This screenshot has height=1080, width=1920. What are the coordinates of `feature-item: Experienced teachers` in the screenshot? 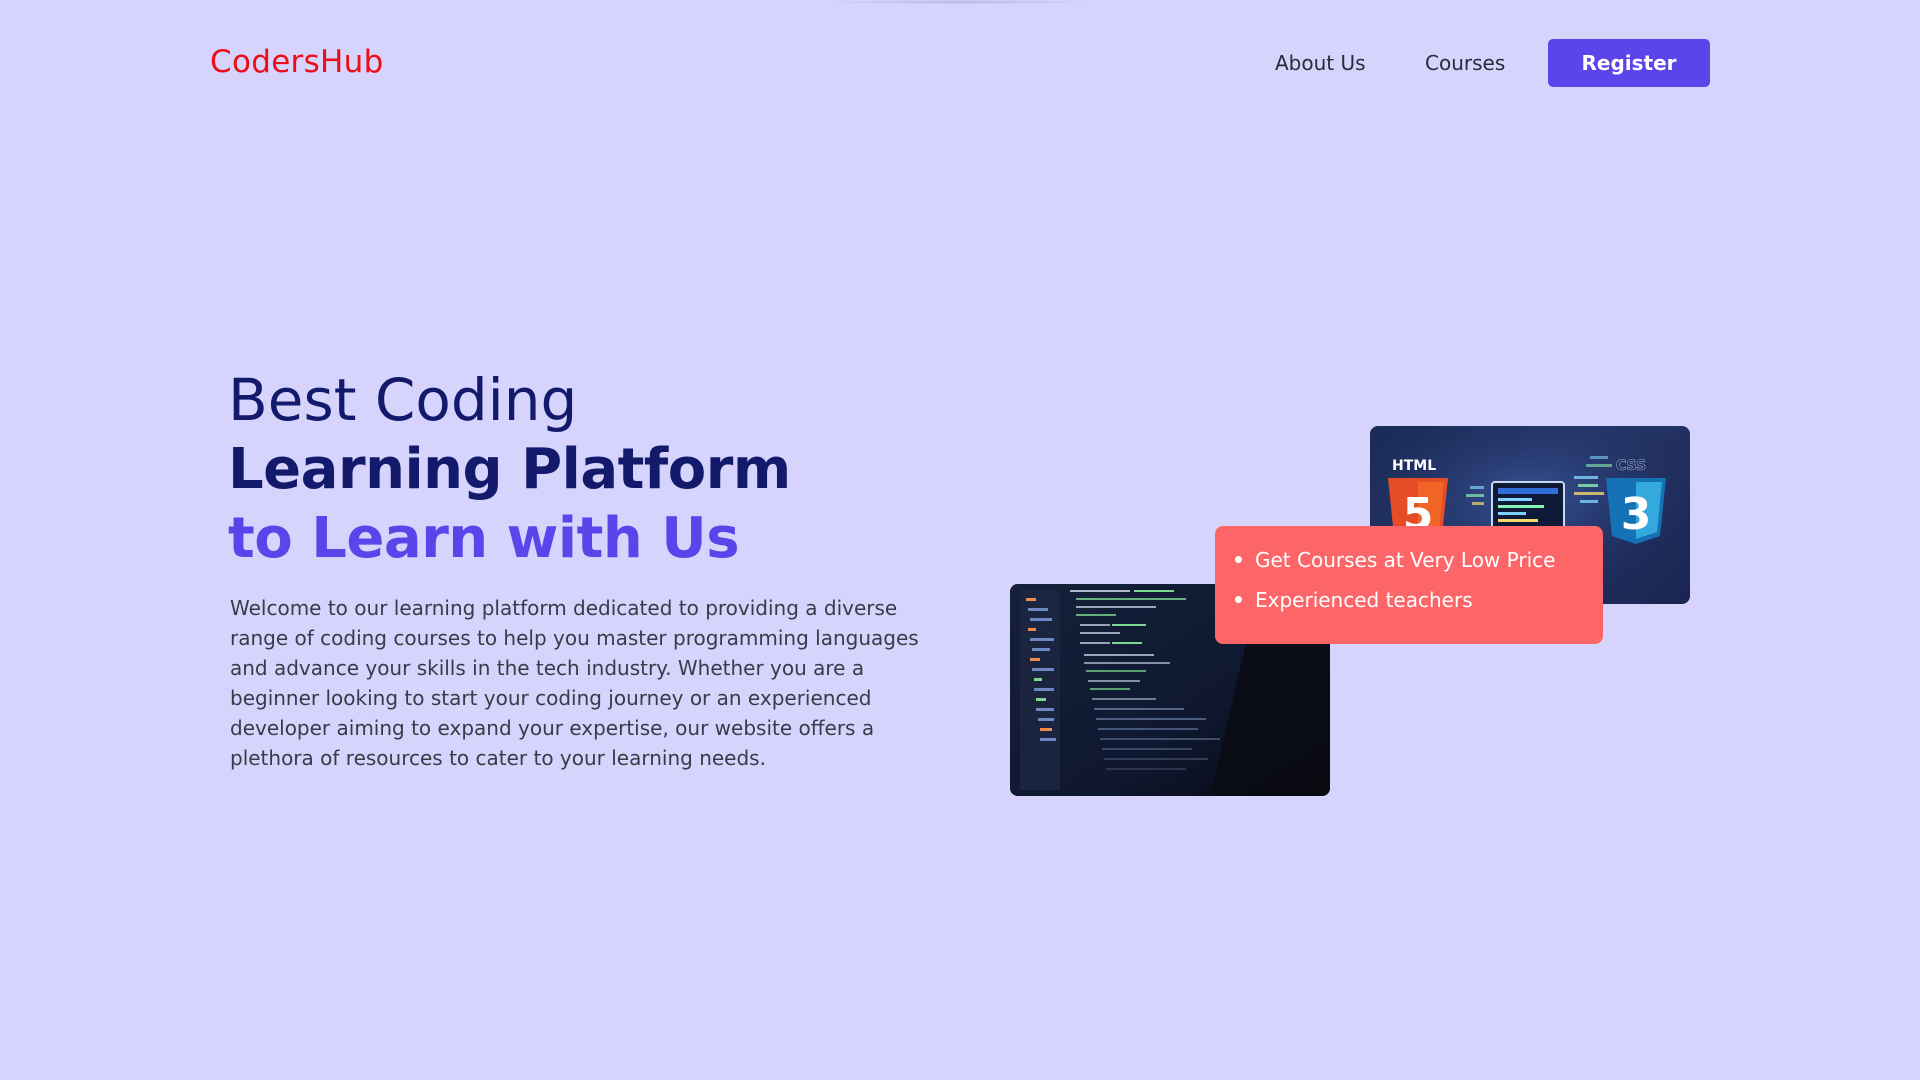 It's located at (1418, 600).